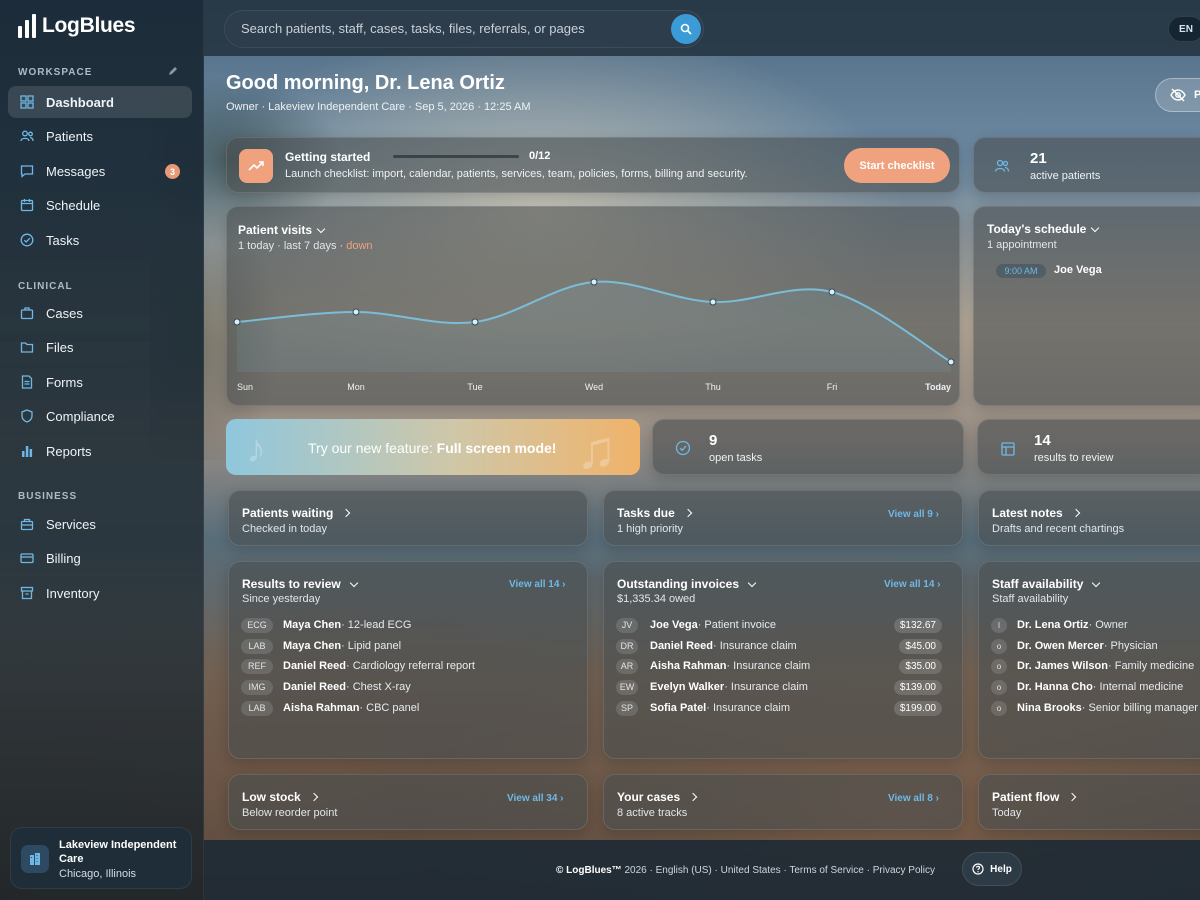 This screenshot has width=1200, height=900. What do you see at coordinates (100, 347) in the screenshot?
I see `sidebar-item-files: Files` at bounding box center [100, 347].